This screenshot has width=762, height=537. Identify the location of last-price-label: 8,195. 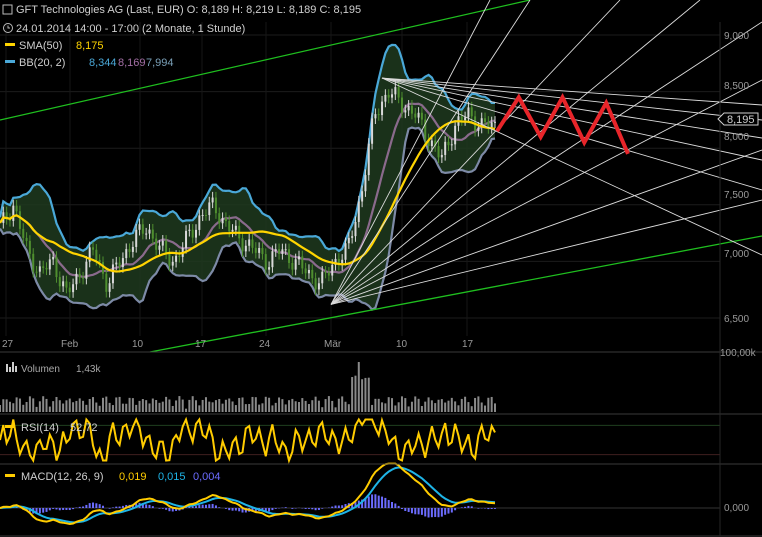
(741, 120).